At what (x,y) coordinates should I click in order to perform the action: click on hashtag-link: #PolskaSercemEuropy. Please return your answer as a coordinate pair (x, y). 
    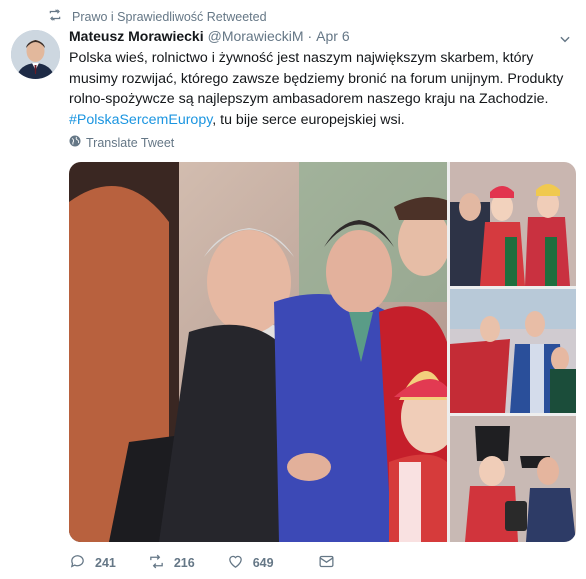
    Looking at the image, I should click on (140, 120).